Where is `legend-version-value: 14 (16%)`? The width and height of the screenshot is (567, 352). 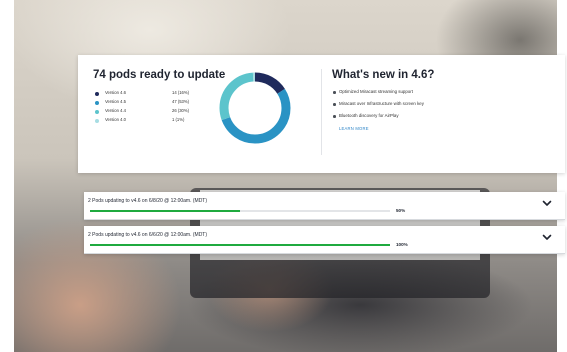 legend-version-value: 14 (16%) is located at coordinates (180, 92).